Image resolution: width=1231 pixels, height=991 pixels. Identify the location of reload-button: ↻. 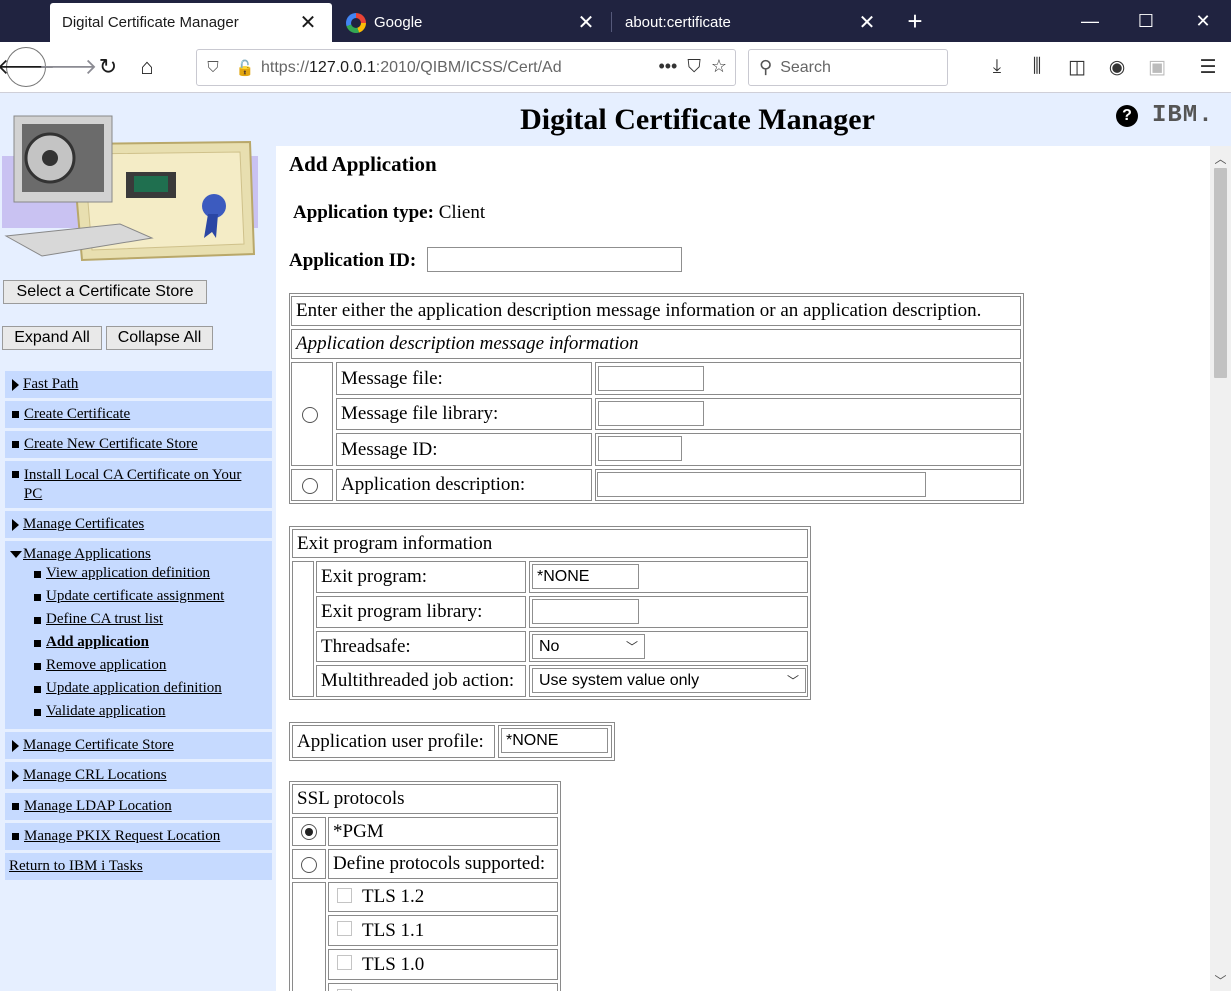
(108, 67).